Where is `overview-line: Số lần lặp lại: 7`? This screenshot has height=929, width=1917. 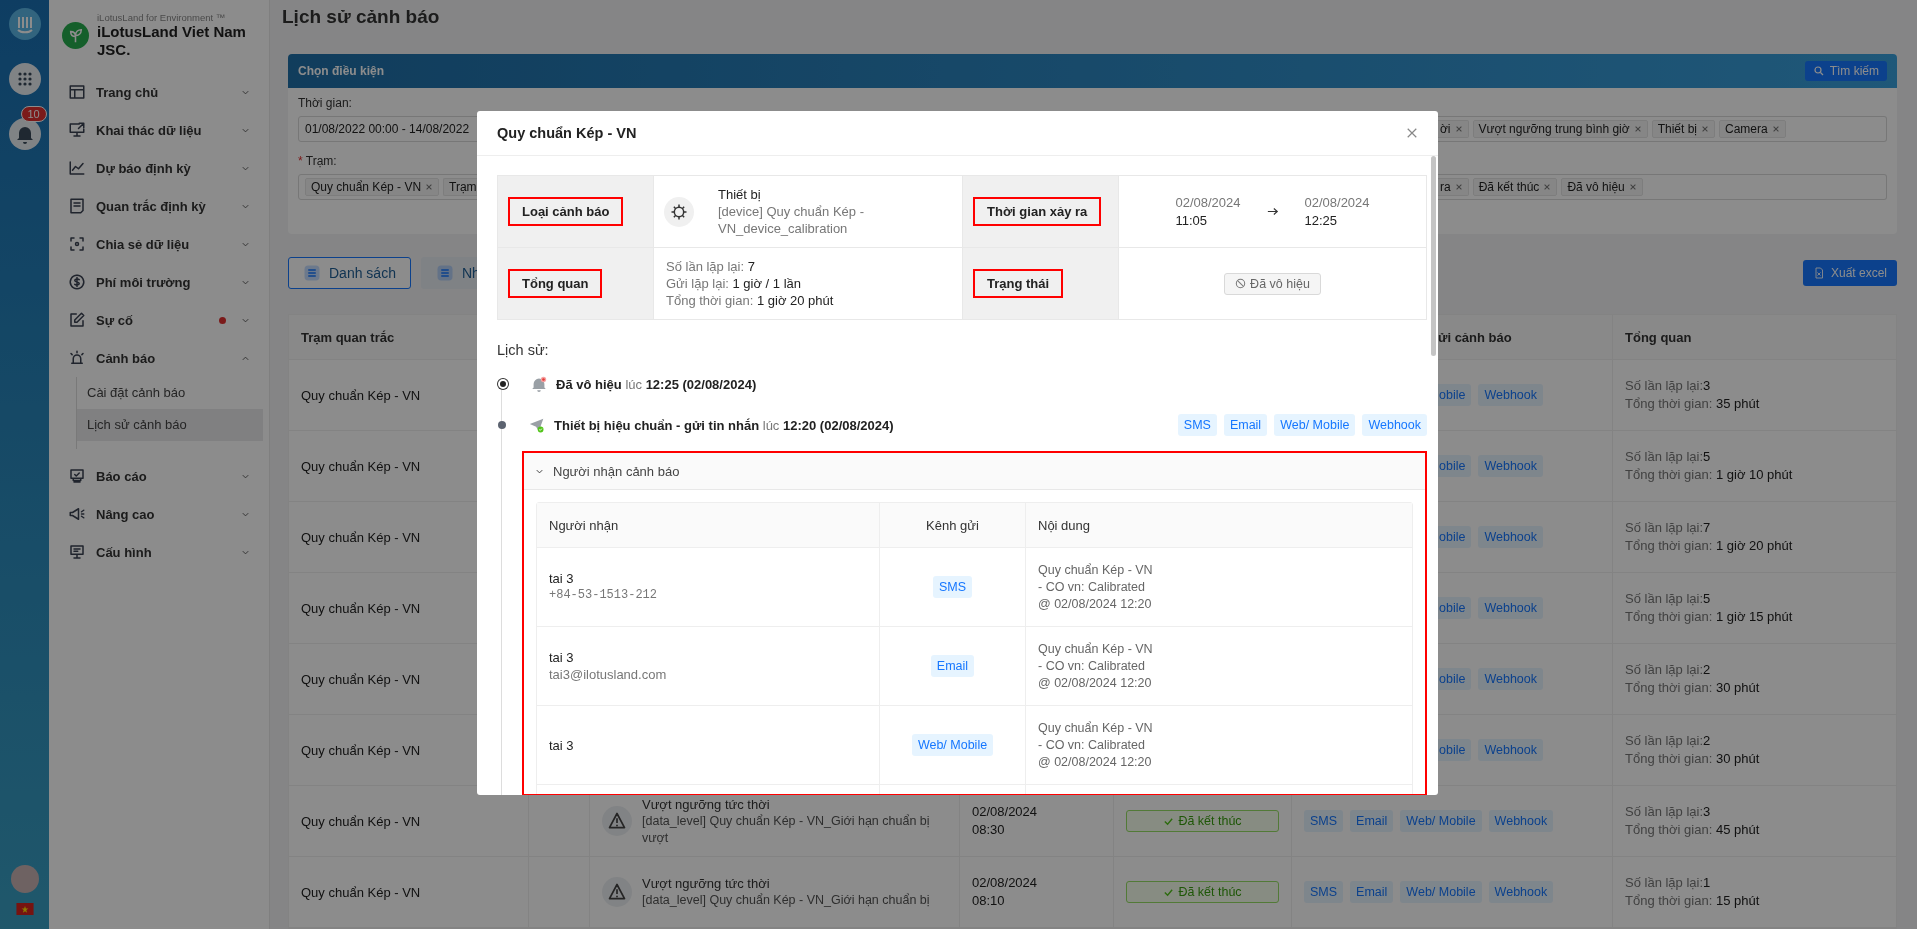 overview-line: Số lần lặp lại: 7 is located at coordinates (710, 266).